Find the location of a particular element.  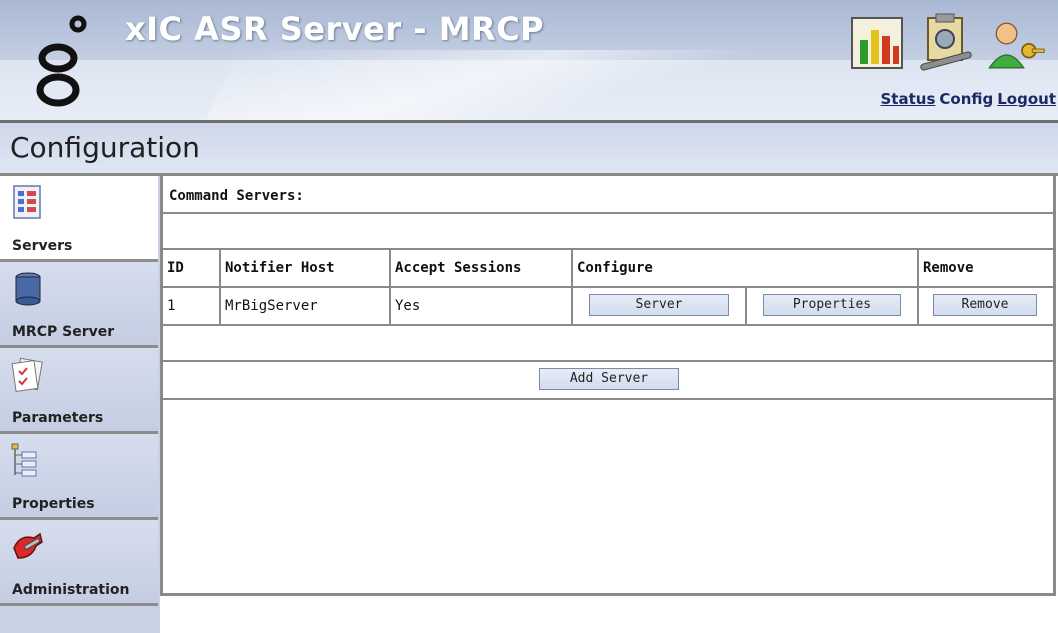

server-db-icon is located at coordinates (28, 289).